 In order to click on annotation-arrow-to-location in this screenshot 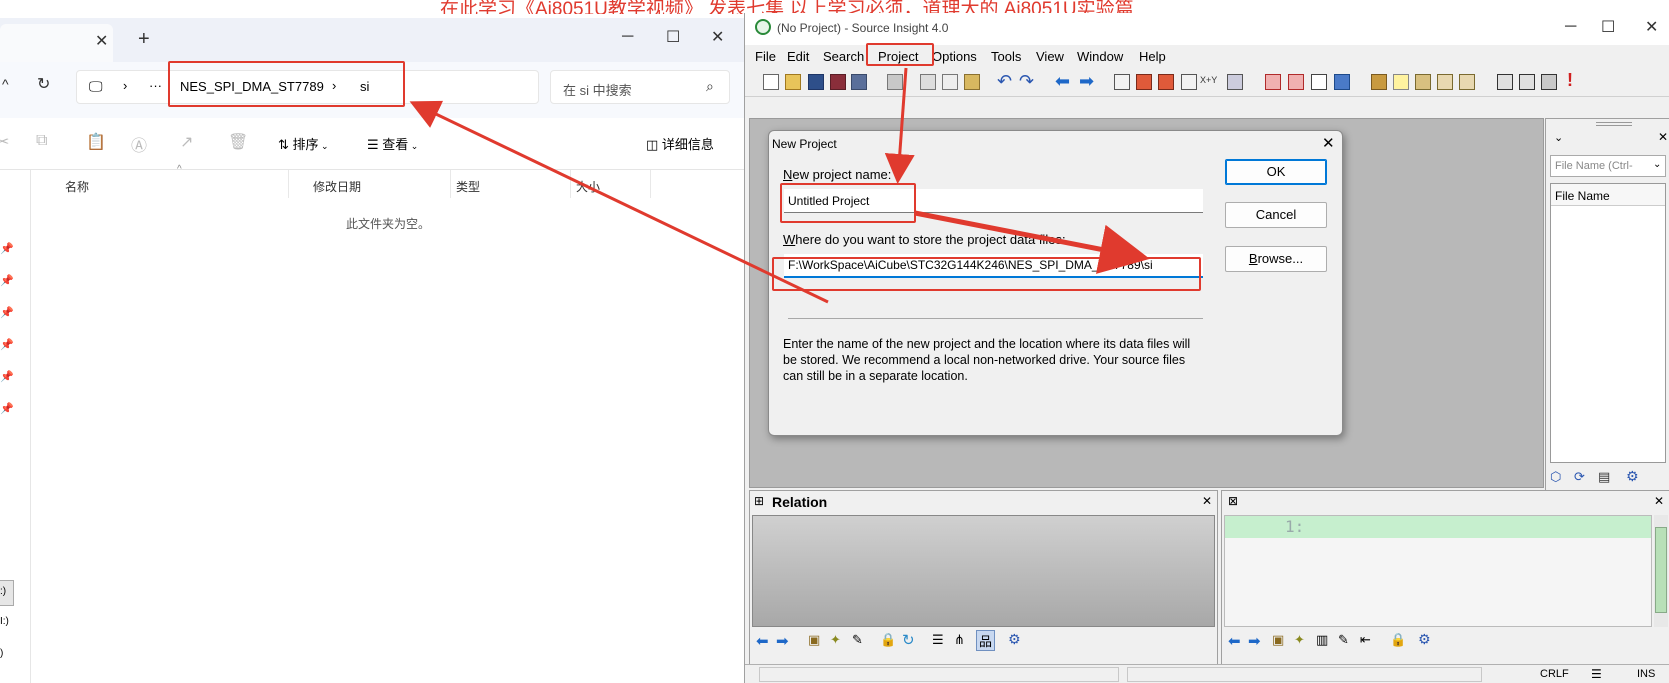, I will do `click(1032, 242)`.